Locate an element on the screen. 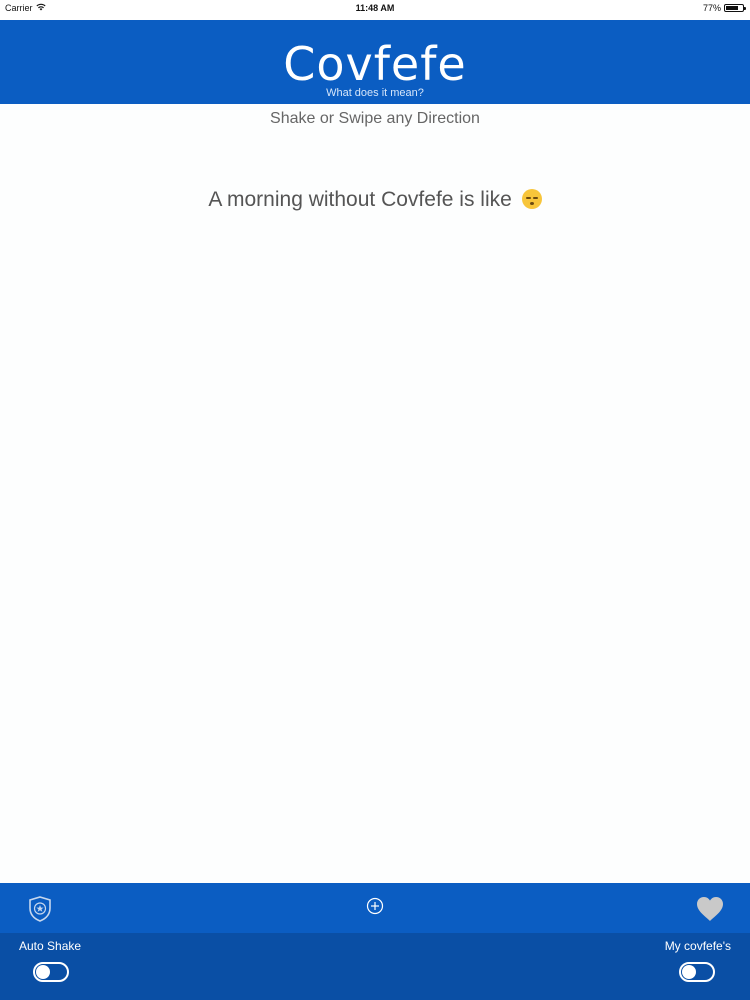 Image resolution: width=750 pixels, height=1000 pixels. app-subtitle: What does it mean? is located at coordinates (375, 93).